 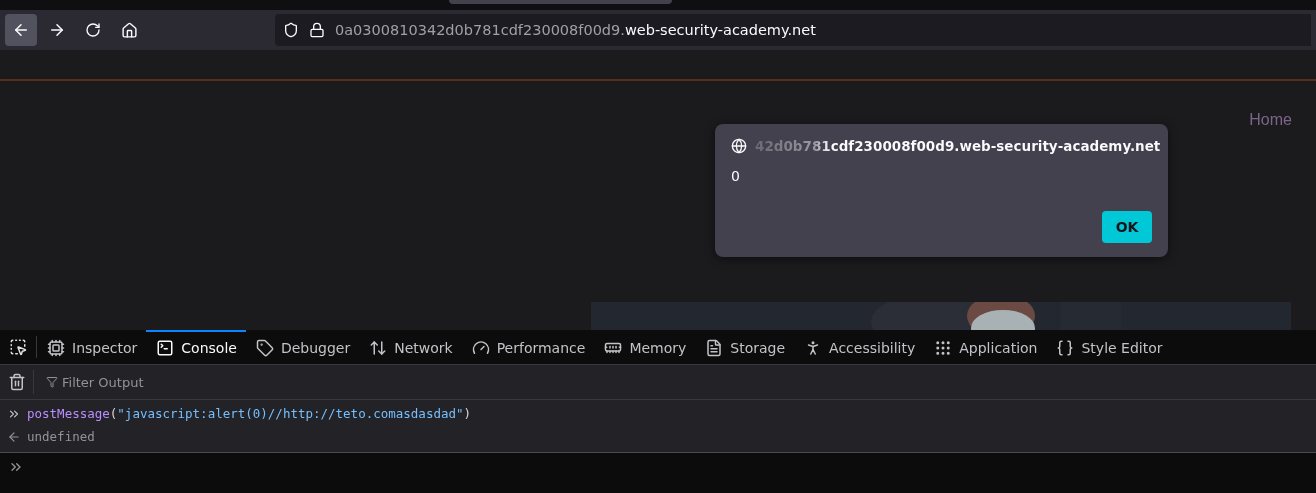 I want to click on shield-icon, so click(x=291, y=30).